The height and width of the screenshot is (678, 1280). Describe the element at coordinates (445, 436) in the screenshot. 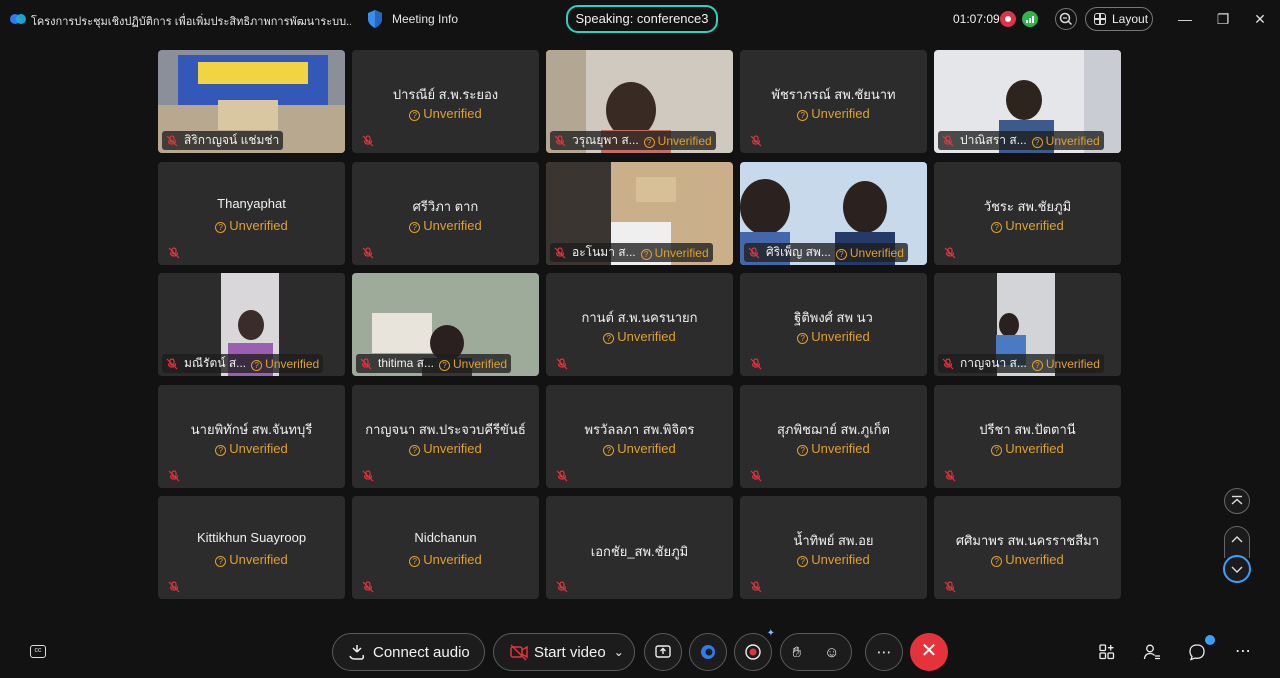

I see `participant-tile: กาญจนา สพ.ประจวบคีรีขันธ์? Unverified` at that location.